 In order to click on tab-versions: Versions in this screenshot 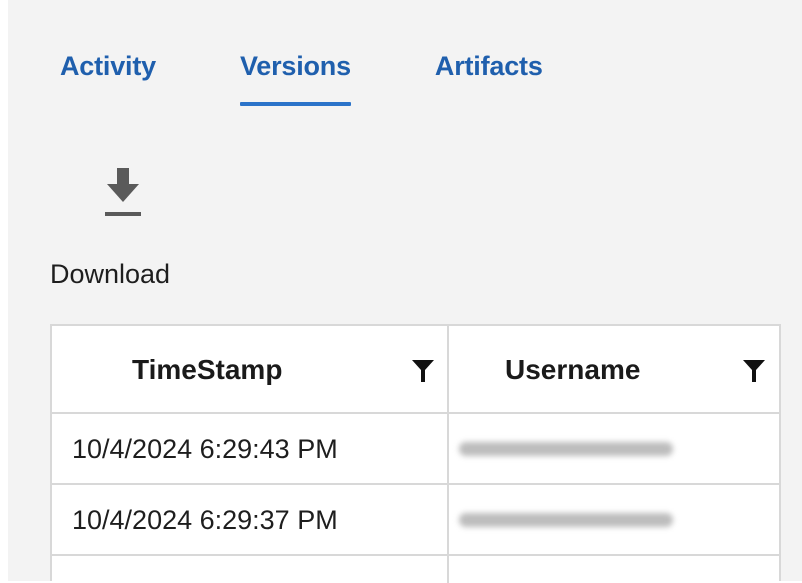, I will do `click(295, 76)`.